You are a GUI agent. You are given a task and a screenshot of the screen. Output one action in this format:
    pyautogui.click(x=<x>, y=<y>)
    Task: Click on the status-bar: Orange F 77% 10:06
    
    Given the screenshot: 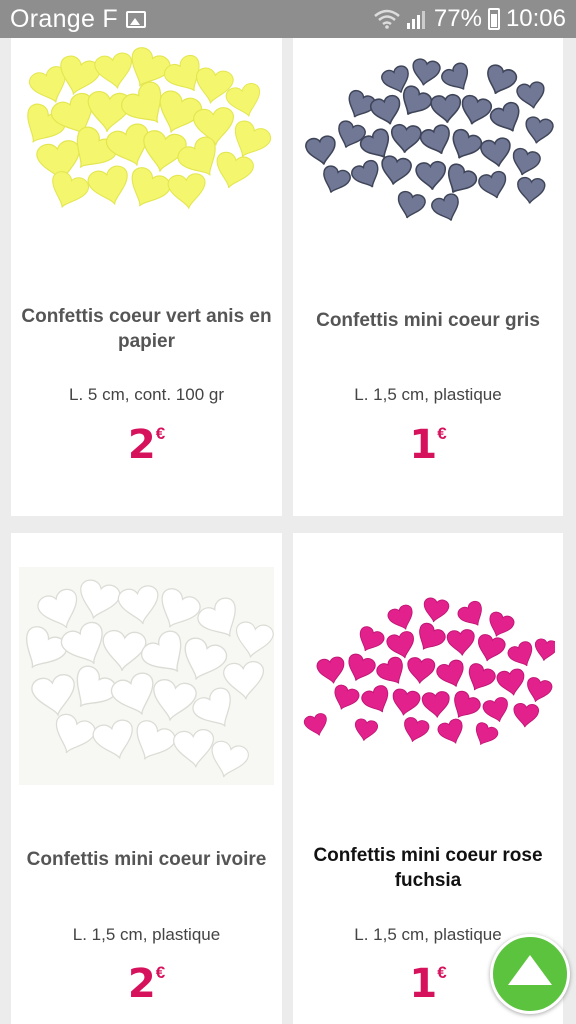 What is the action you would take?
    pyautogui.click(x=288, y=19)
    